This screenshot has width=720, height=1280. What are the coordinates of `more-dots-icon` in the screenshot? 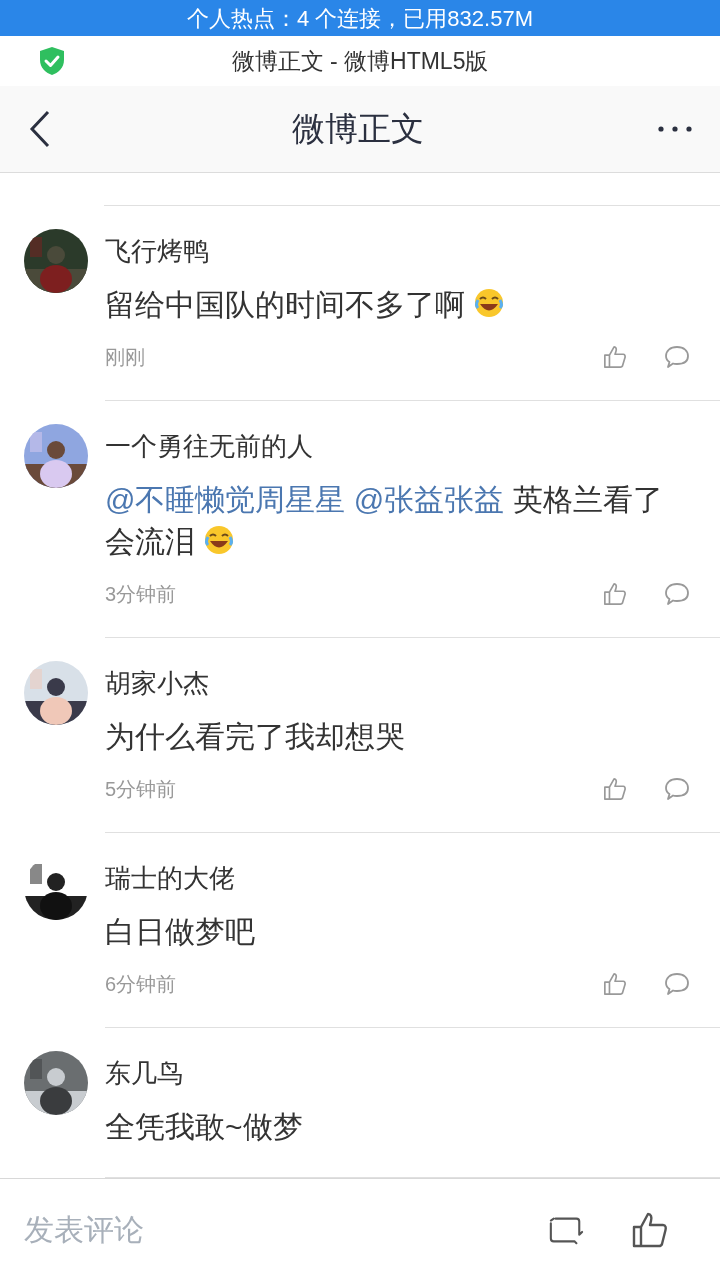 It's located at (675, 129).